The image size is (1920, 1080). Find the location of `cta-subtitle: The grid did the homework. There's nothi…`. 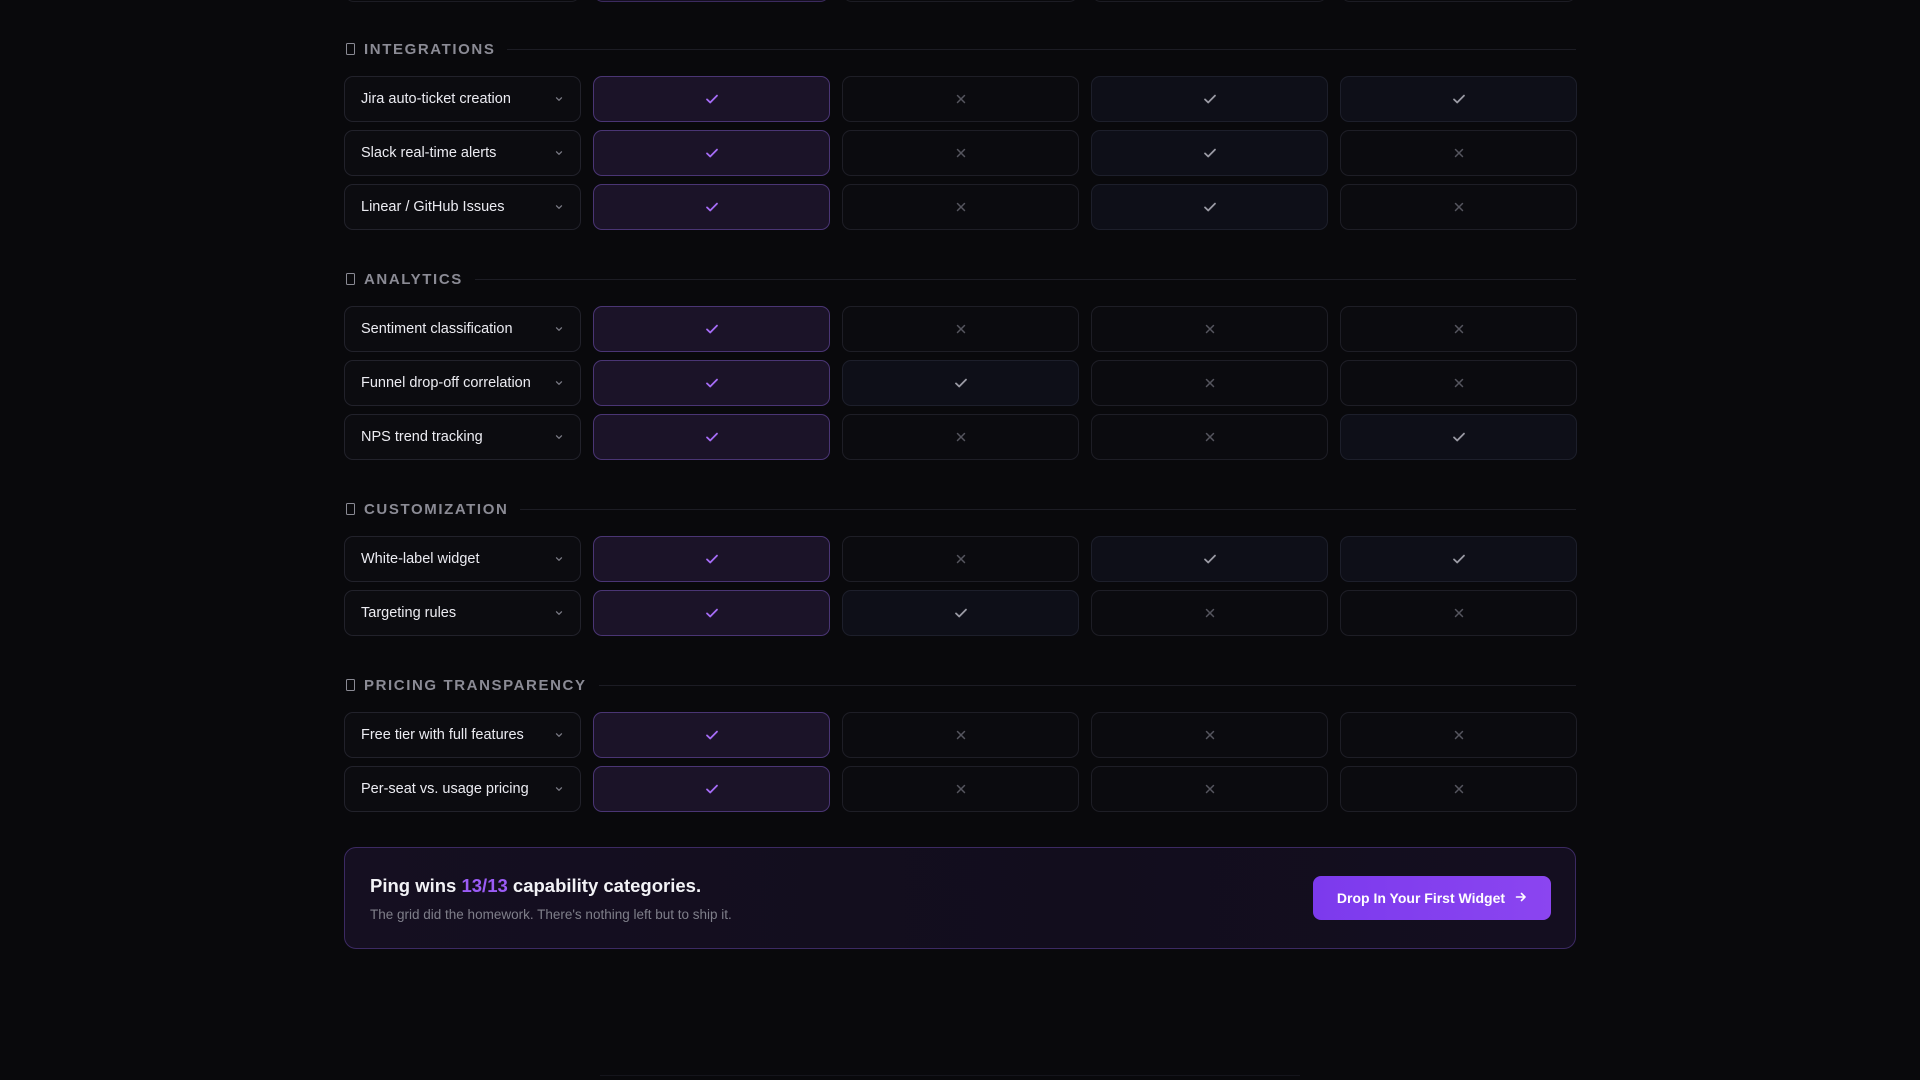

cta-subtitle: The grid did the homework. There's nothi… is located at coordinates (551, 914).